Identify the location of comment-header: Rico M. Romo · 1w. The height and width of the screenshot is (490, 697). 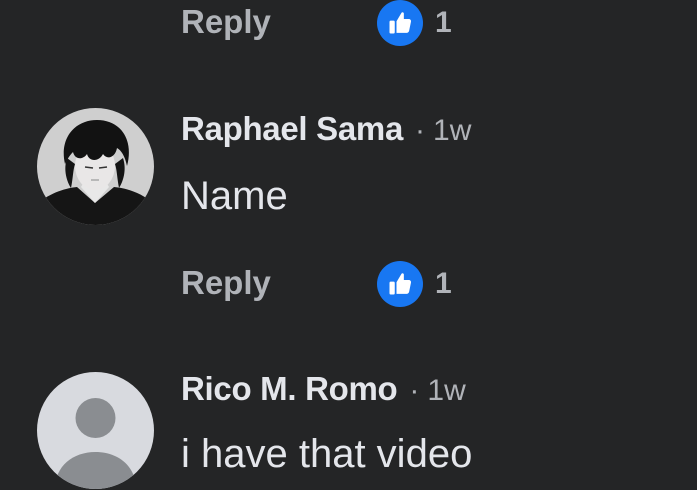
(323, 389).